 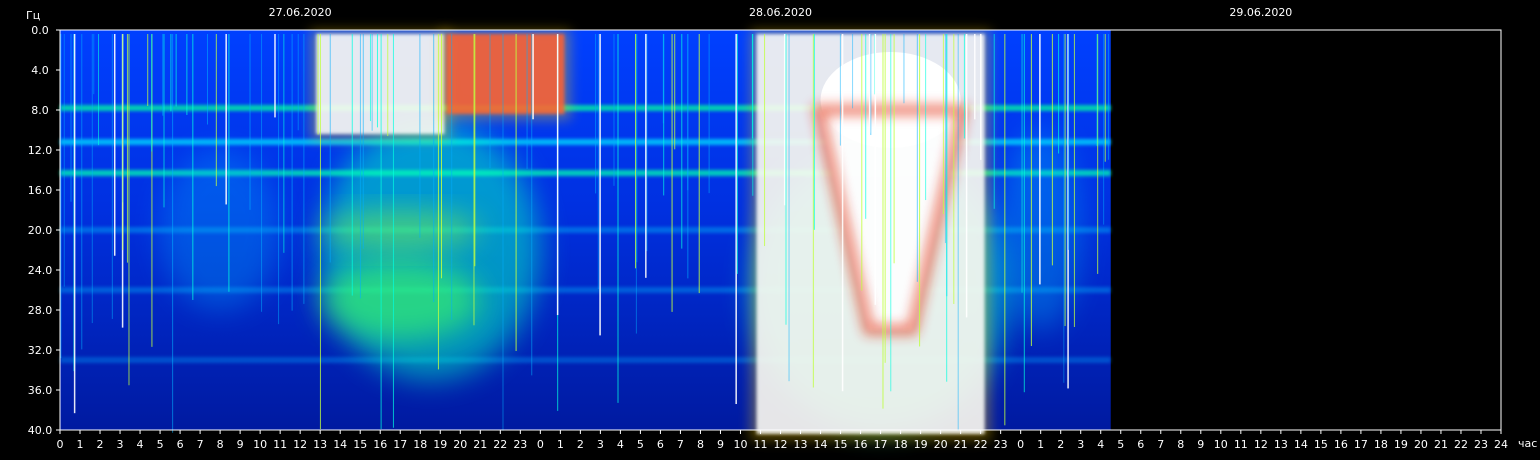 What do you see at coordinates (460, 444) in the screenshot?
I see `x-tick-label: 20` at bounding box center [460, 444].